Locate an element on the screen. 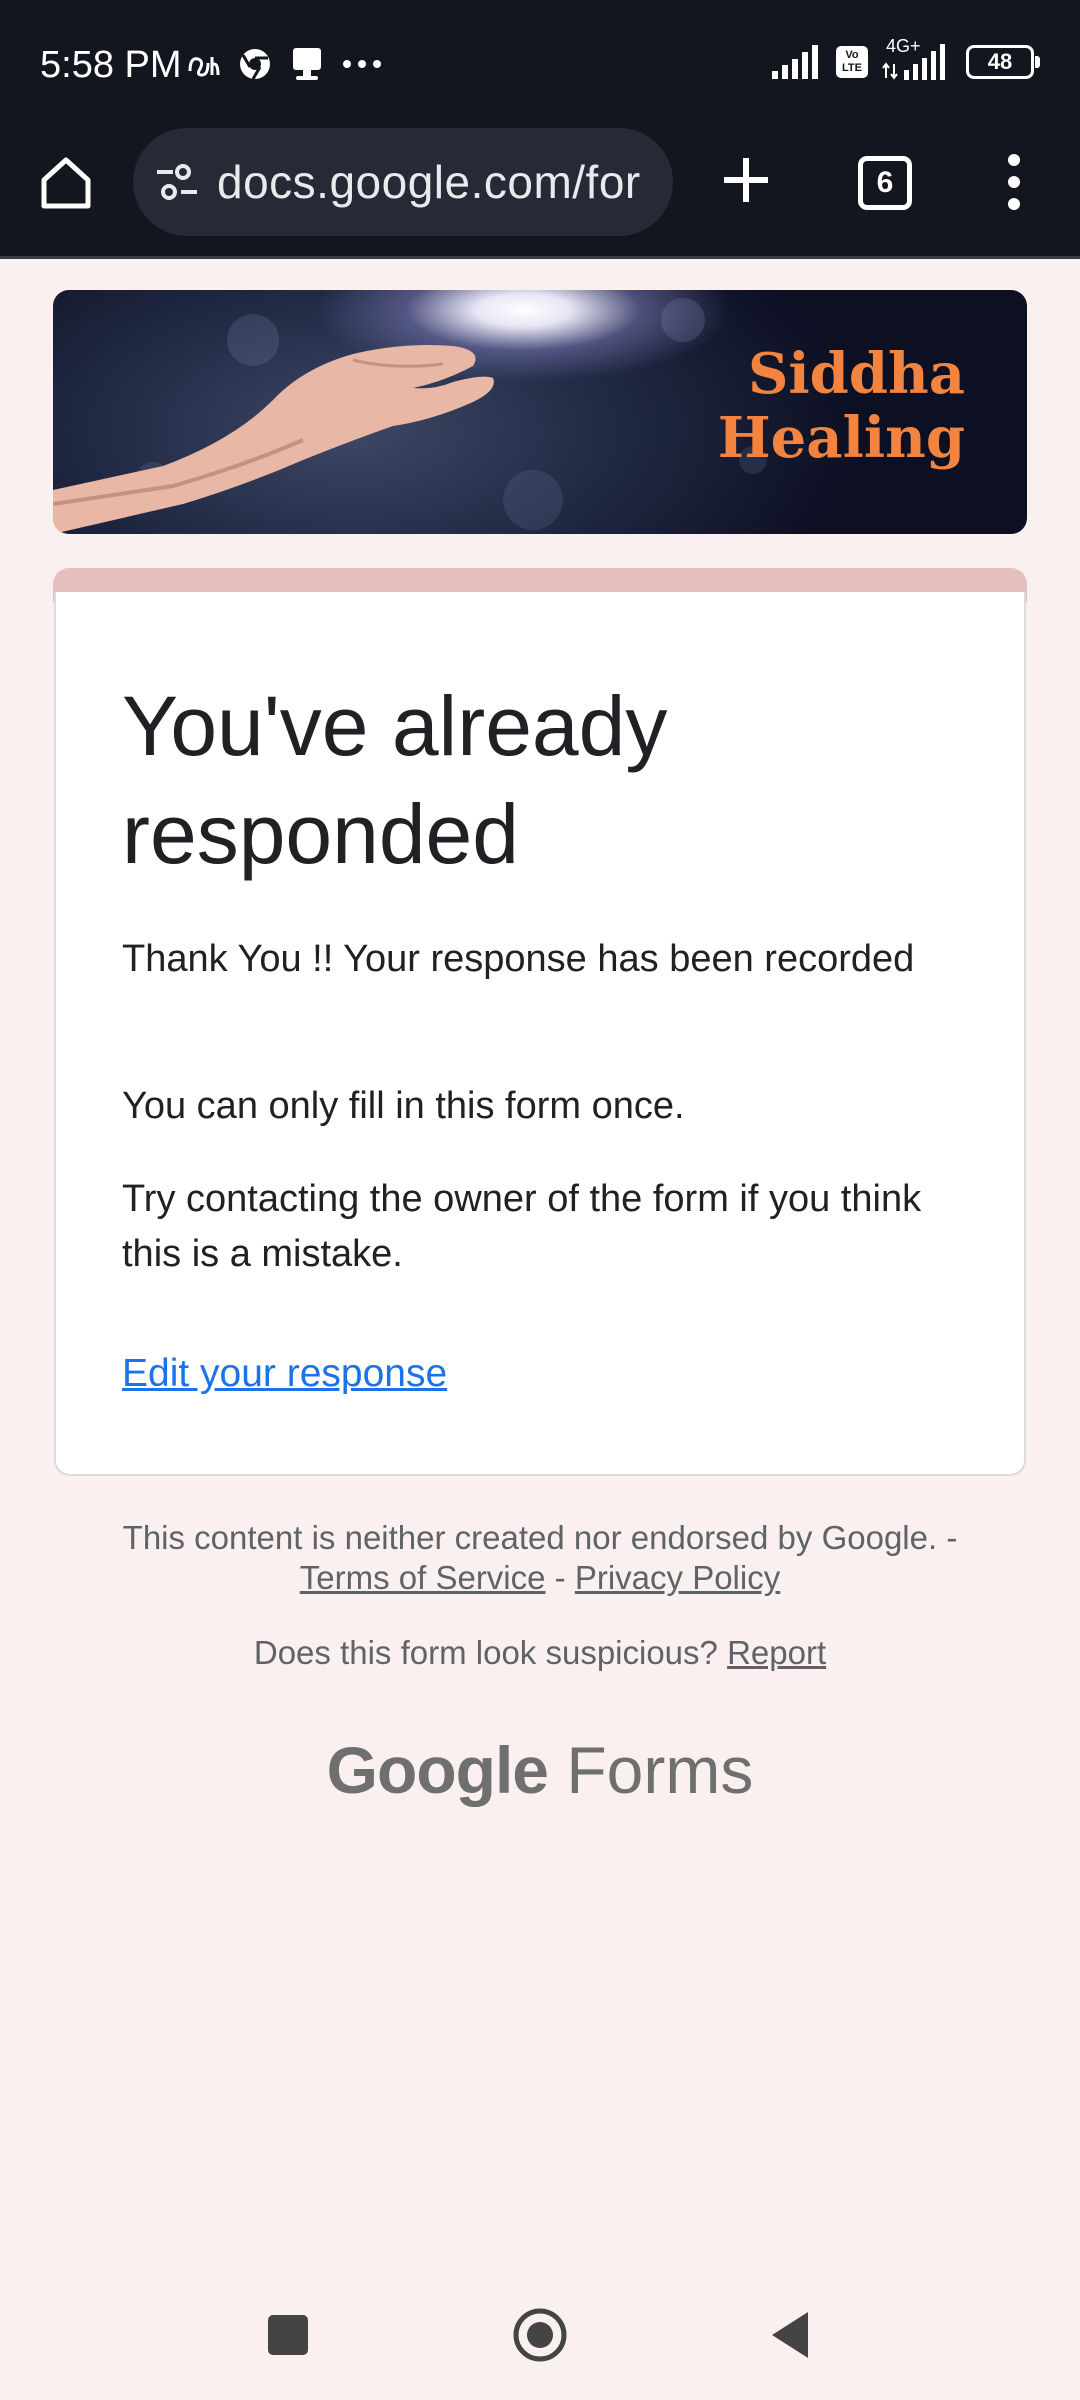  banner-title-line2: Healing is located at coordinates (841, 438).